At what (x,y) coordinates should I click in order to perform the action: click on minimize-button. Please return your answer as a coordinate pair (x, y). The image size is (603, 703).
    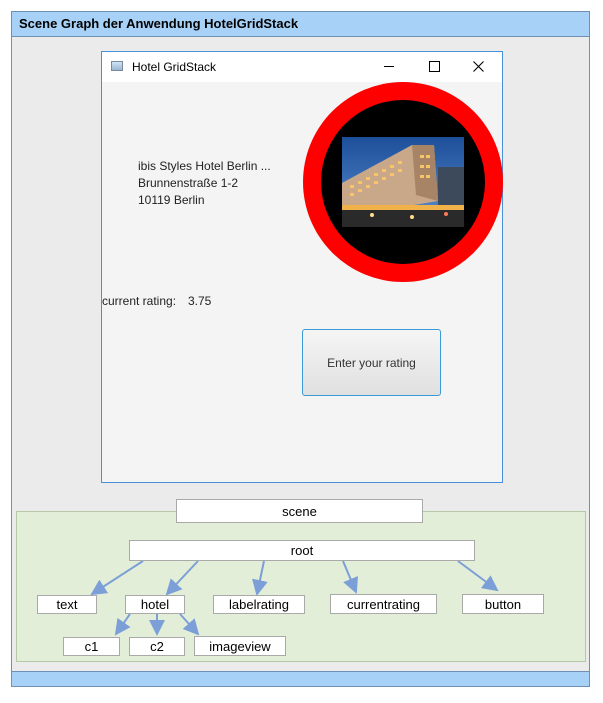
    Looking at the image, I should click on (389, 66).